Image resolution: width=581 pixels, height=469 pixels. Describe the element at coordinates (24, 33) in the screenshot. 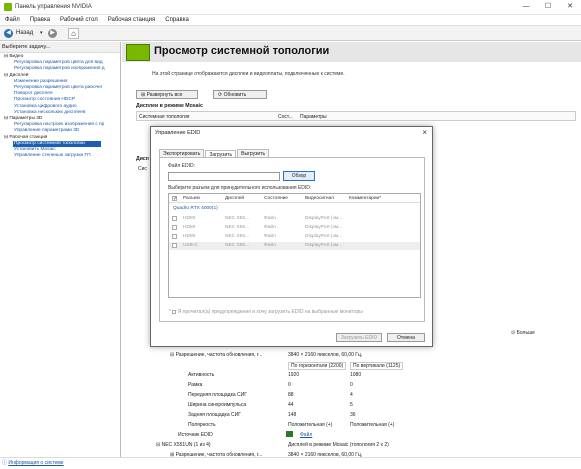

I see `back-button: Назад` at that location.